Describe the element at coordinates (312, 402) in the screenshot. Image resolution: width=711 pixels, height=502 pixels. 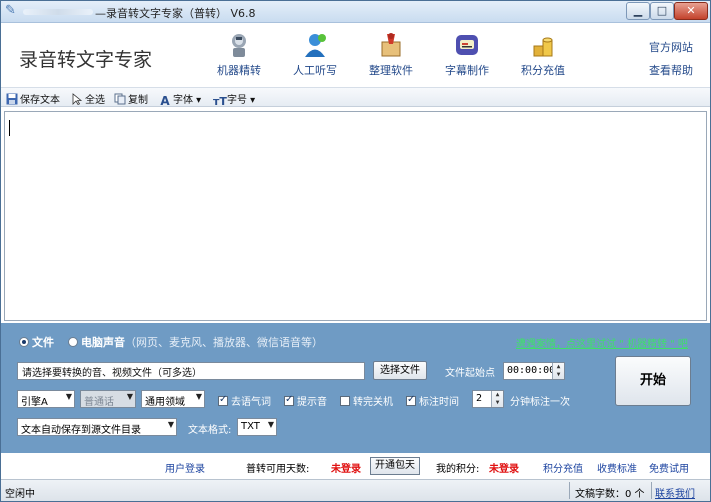
I see `option-label: 提示音` at that location.